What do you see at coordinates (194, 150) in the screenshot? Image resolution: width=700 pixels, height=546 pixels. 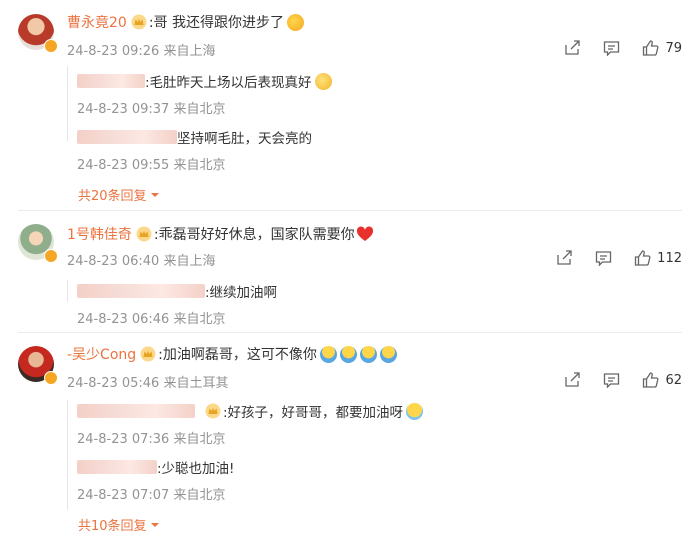 I see `reply-item: 坚持啊毛肚，天会亮的 24-8-23 09:55 来自北京` at bounding box center [194, 150].